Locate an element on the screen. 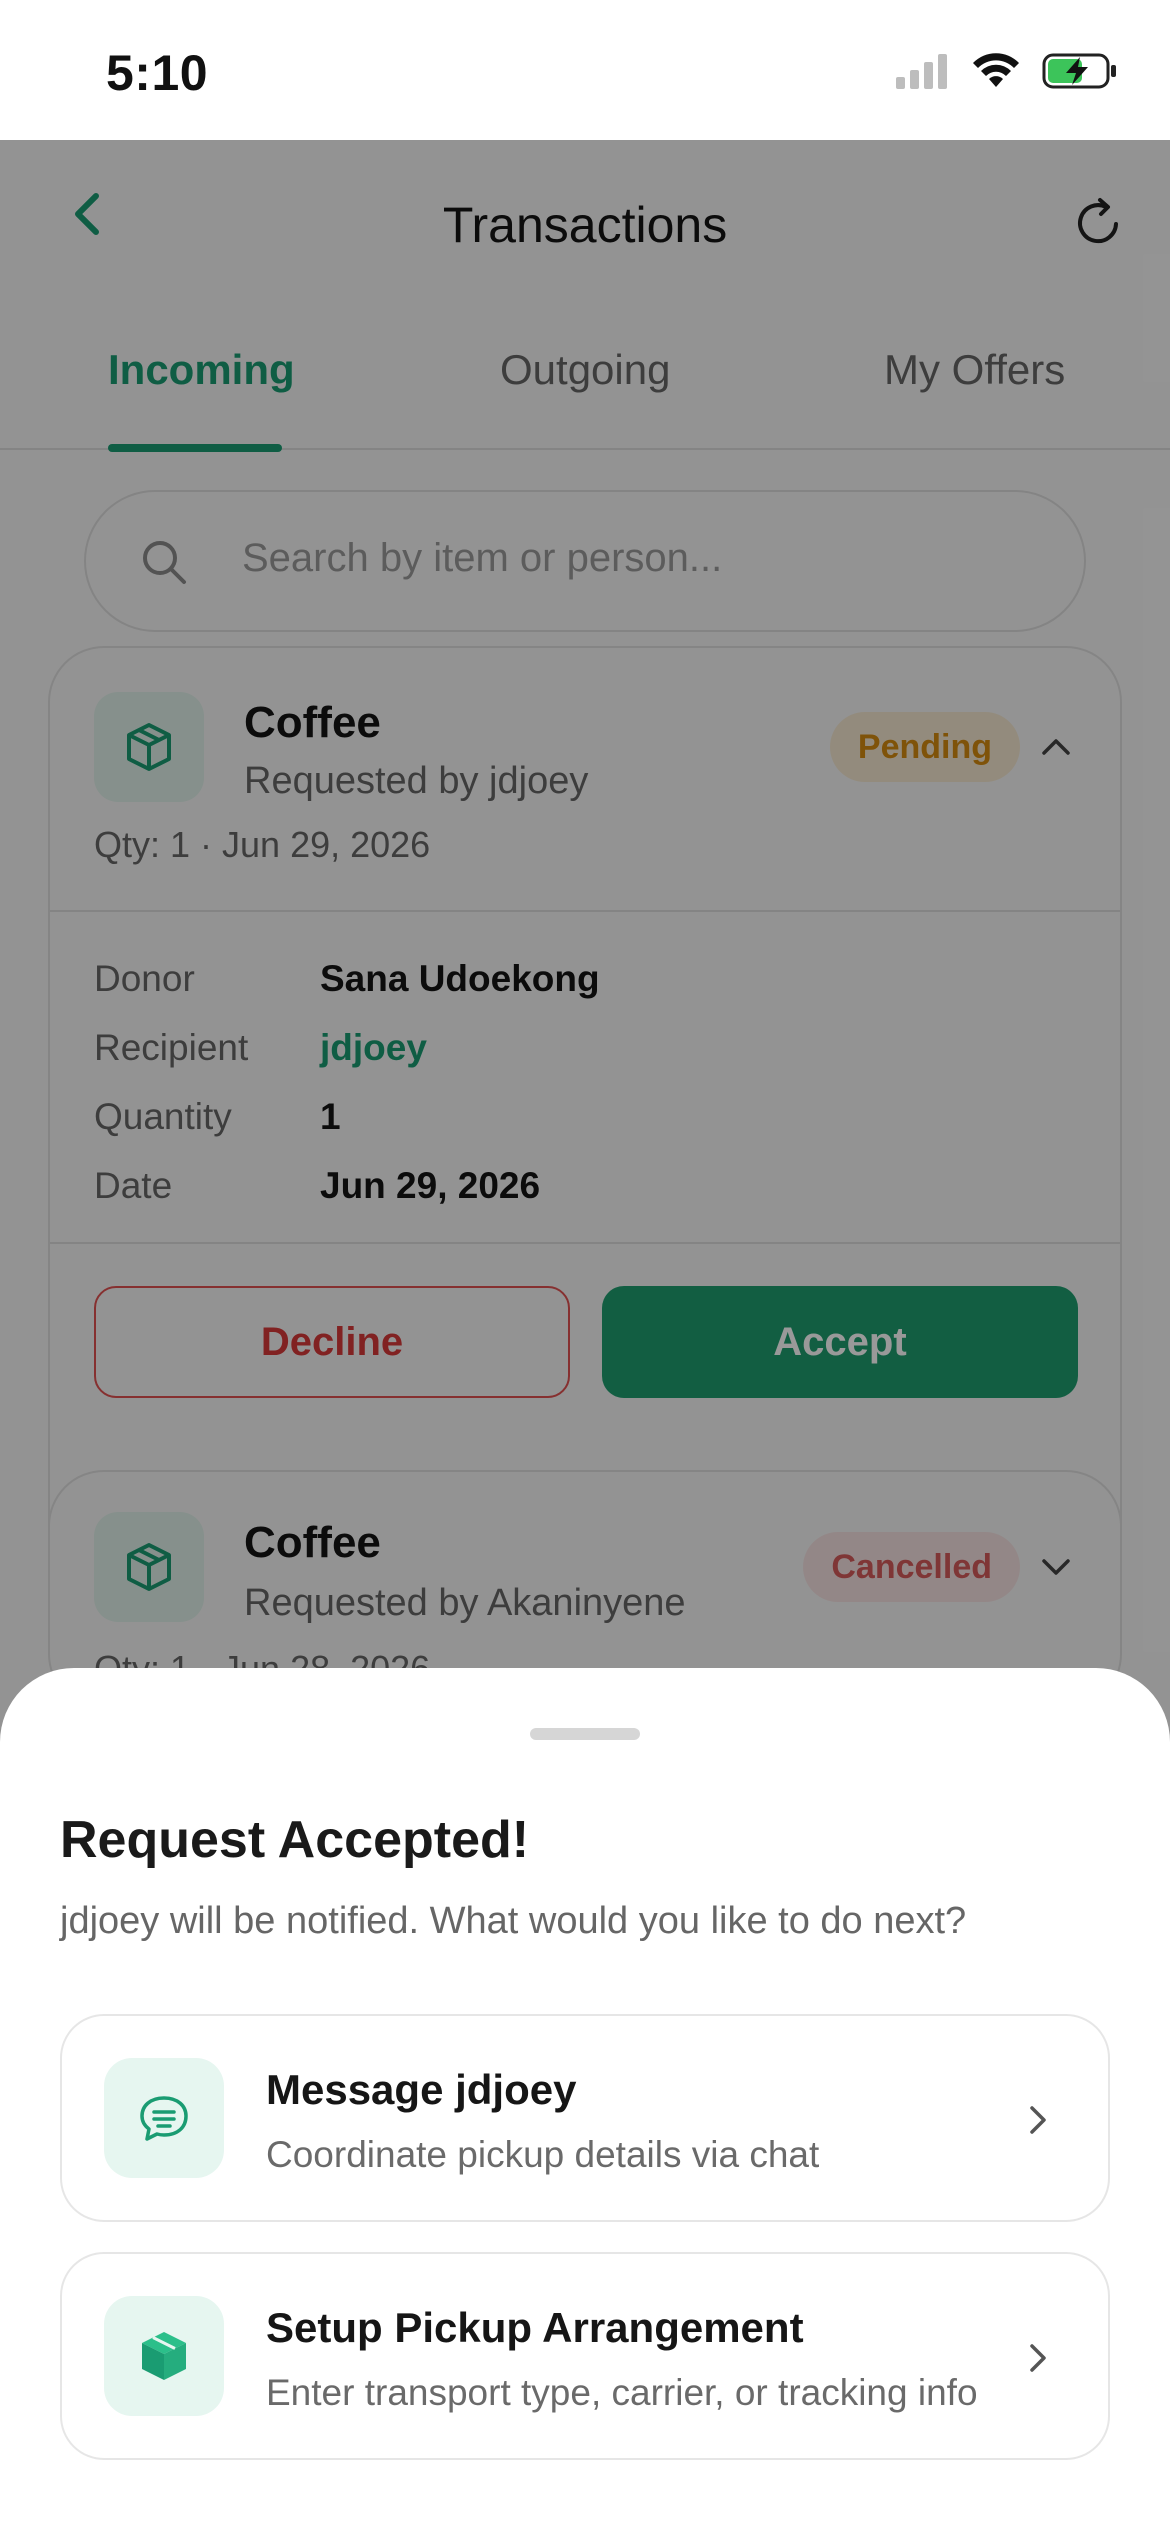  sheet-title: Request Accepted! is located at coordinates (295, 1840).